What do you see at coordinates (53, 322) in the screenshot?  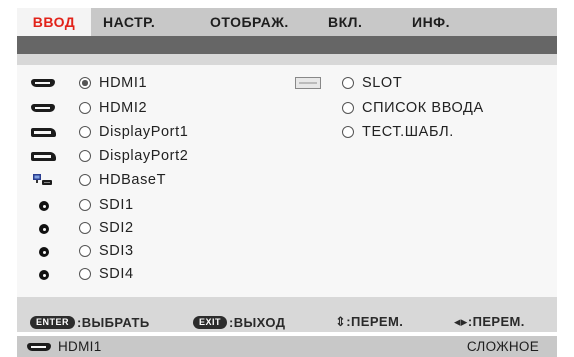 I see `enter-key-icon: ENTER` at bounding box center [53, 322].